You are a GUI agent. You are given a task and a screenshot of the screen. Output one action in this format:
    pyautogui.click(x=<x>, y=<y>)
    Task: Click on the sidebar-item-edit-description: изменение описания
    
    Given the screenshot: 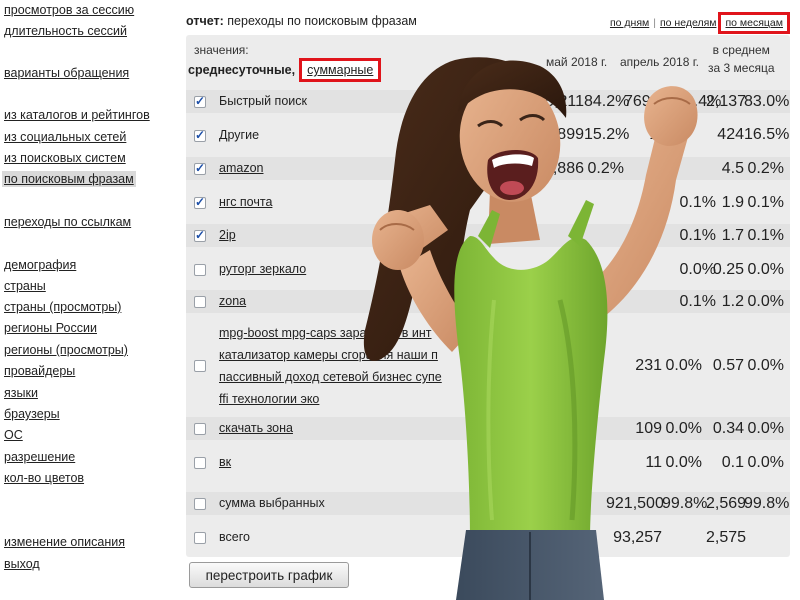 What is the action you would take?
    pyautogui.click(x=64, y=542)
    